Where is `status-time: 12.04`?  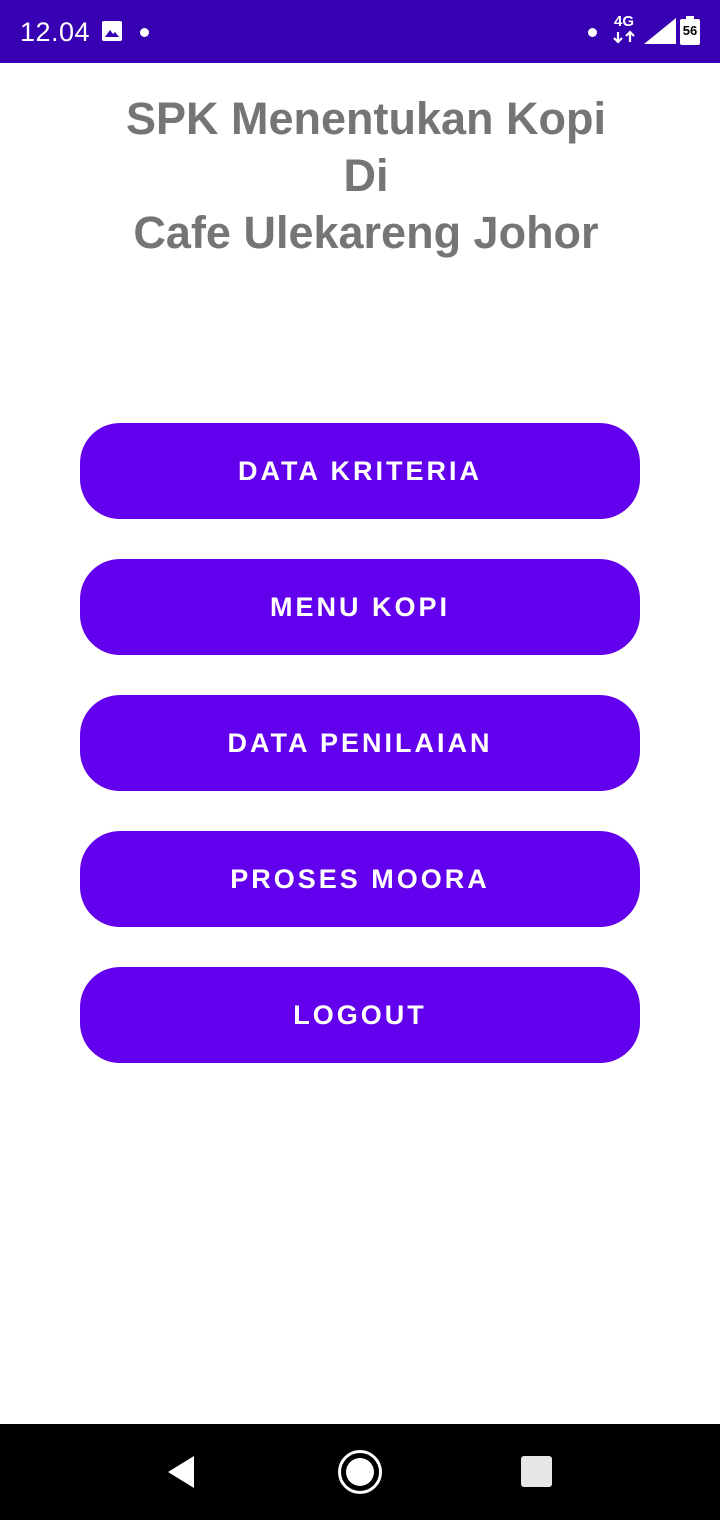 status-time: 12.04 is located at coordinates (55, 32).